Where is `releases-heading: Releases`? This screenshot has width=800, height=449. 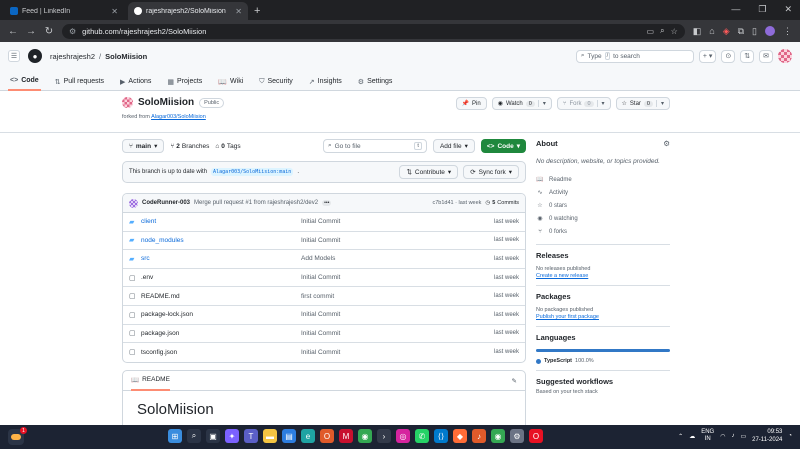
releases-heading: Releases is located at coordinates (552, 255).